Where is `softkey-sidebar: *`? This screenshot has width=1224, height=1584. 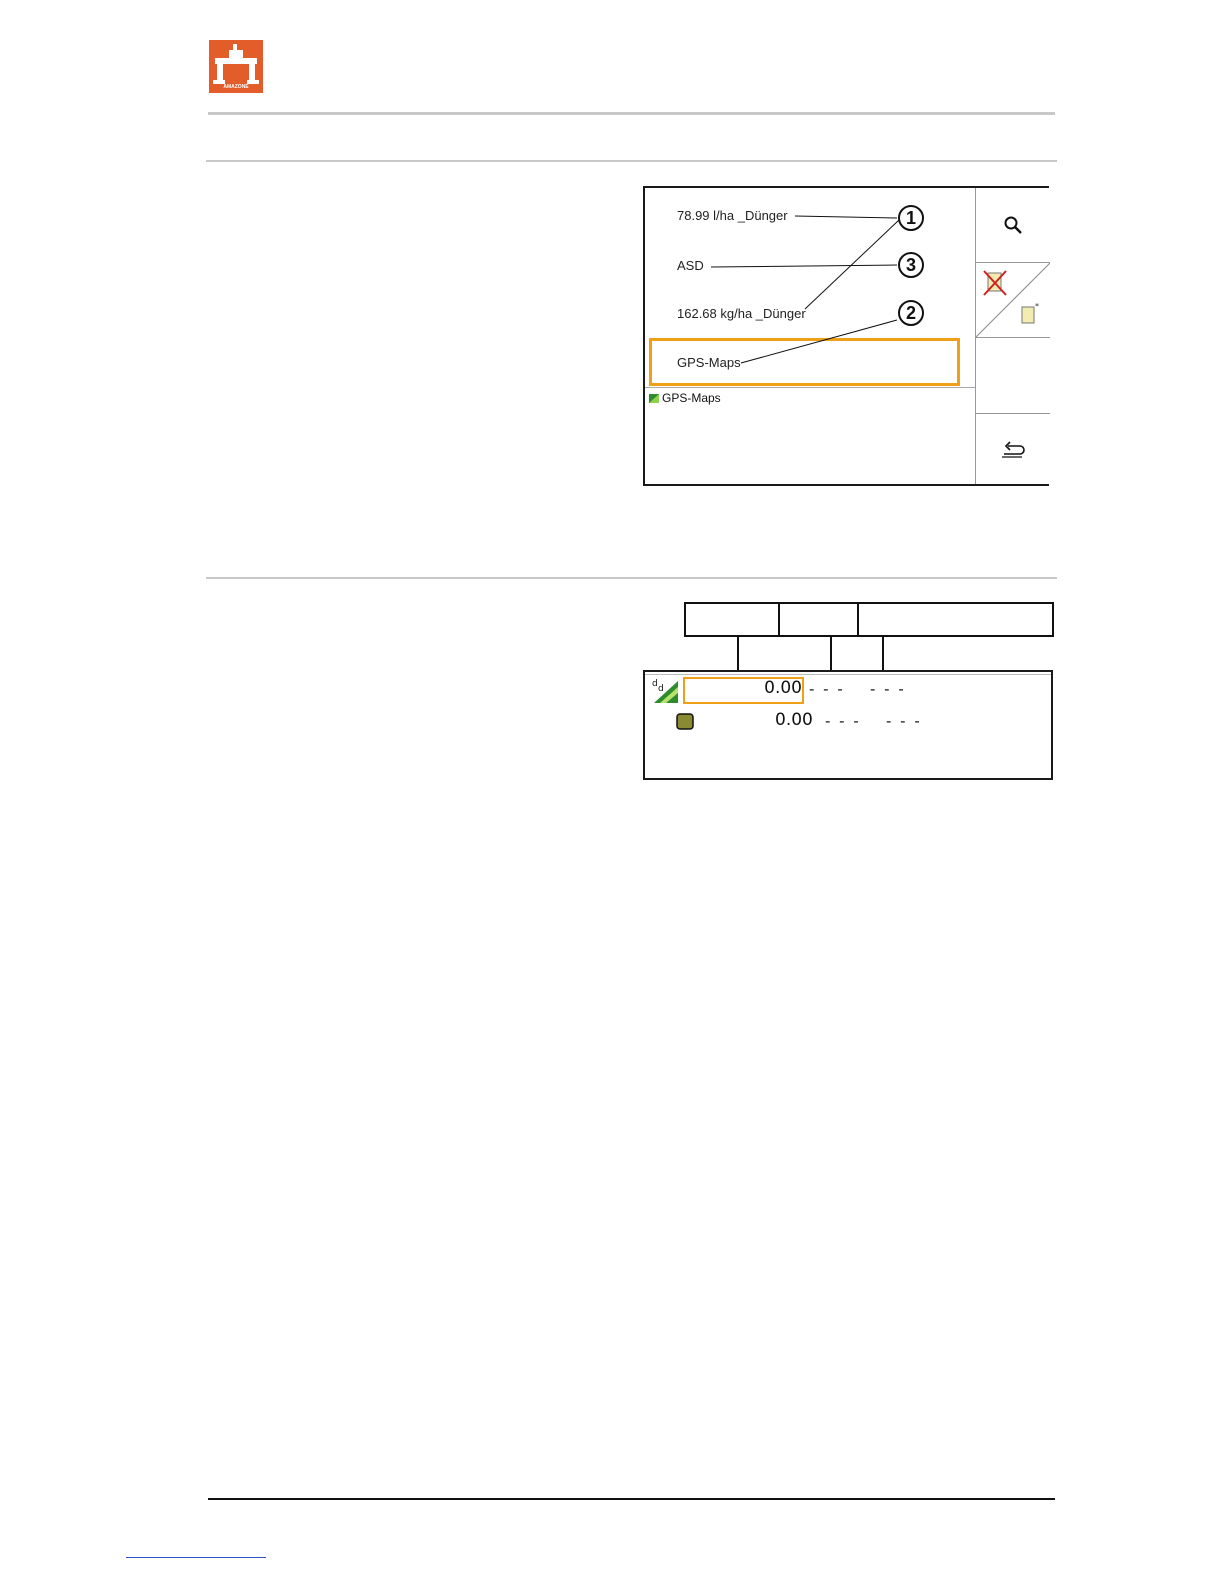
softkey-sidebar: * is located at coordinates (1012, 336).